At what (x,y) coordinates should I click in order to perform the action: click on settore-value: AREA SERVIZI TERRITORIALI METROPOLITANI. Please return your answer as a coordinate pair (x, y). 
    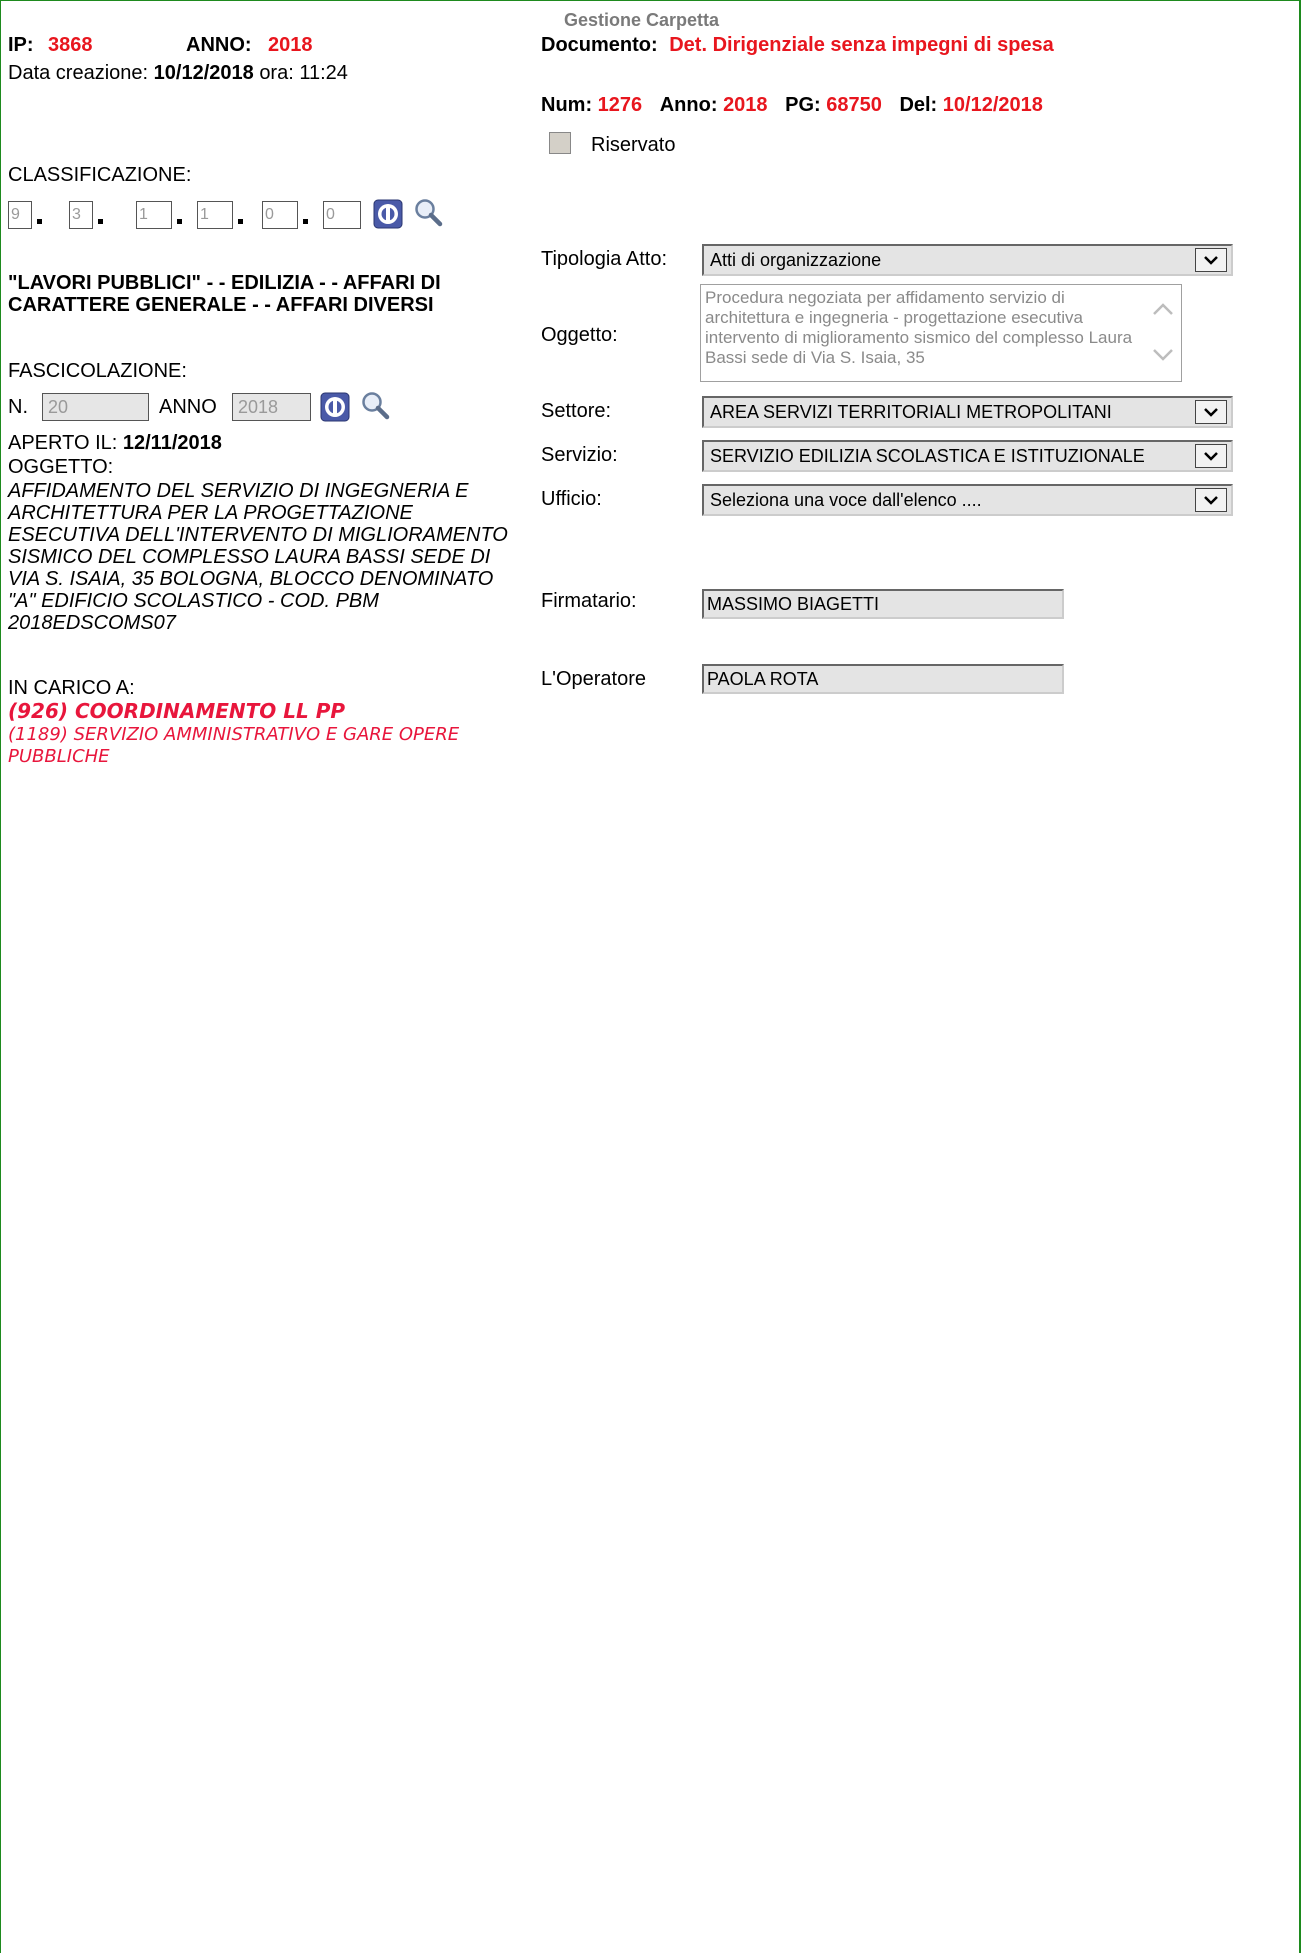
    Looking at the image, I should click on (911, 412).